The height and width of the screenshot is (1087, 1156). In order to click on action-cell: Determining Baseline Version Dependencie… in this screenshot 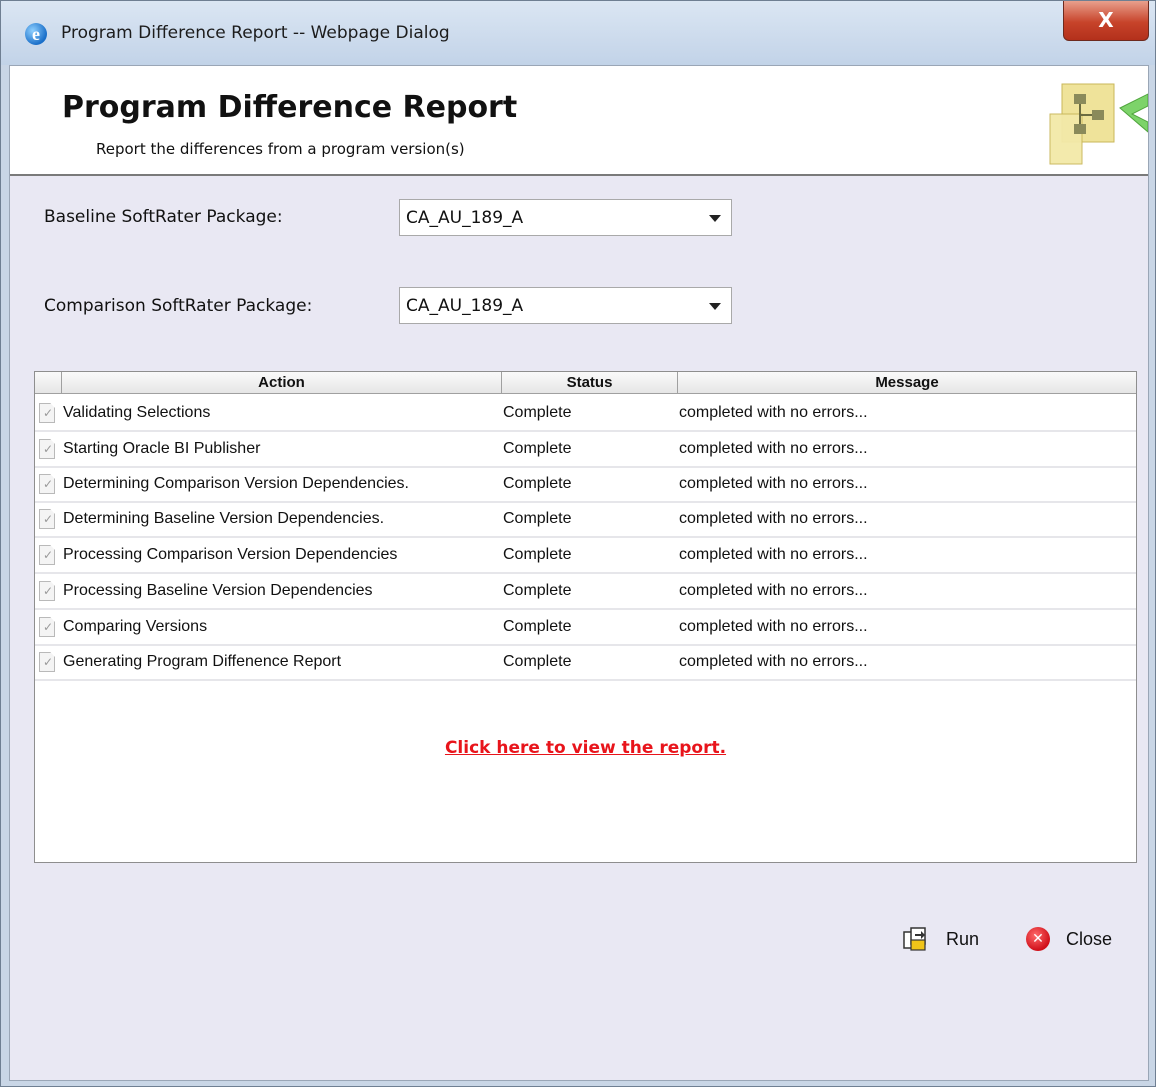, I will do `click(224, 518)`.